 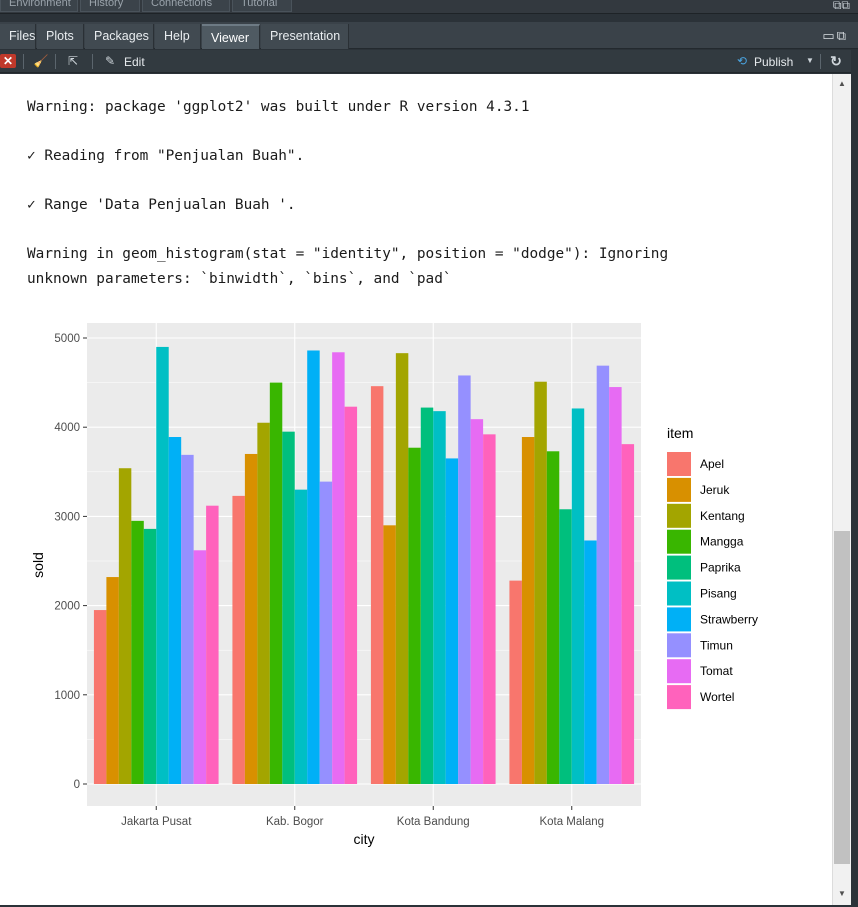 What do you see at coordinates (200, 667) in the screenshot?
I see `bar-tomat-jakarta-pusat` at bounding box center [200, 667].